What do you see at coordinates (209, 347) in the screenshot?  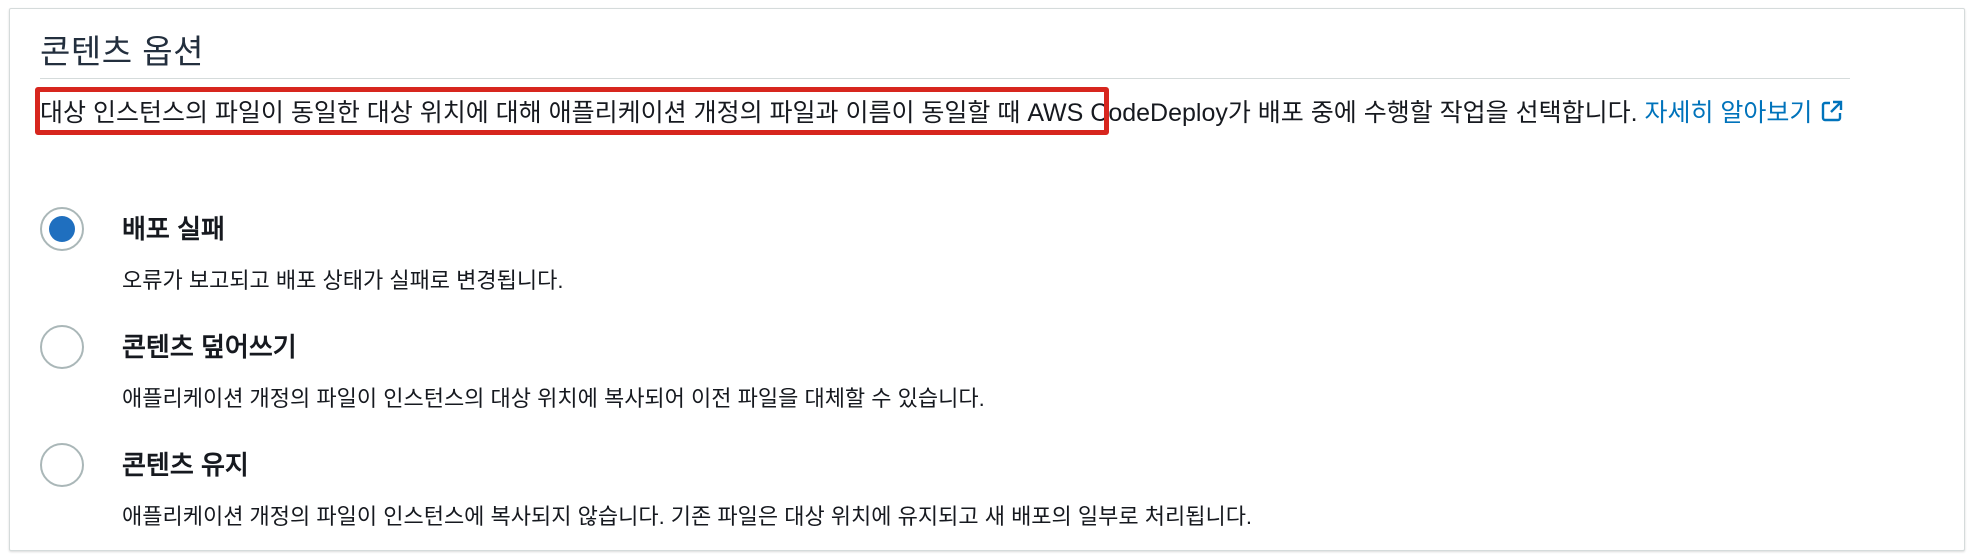 I see `option-label: 콘텐츠 덮어쓰기` at bounding box center [209, 347].